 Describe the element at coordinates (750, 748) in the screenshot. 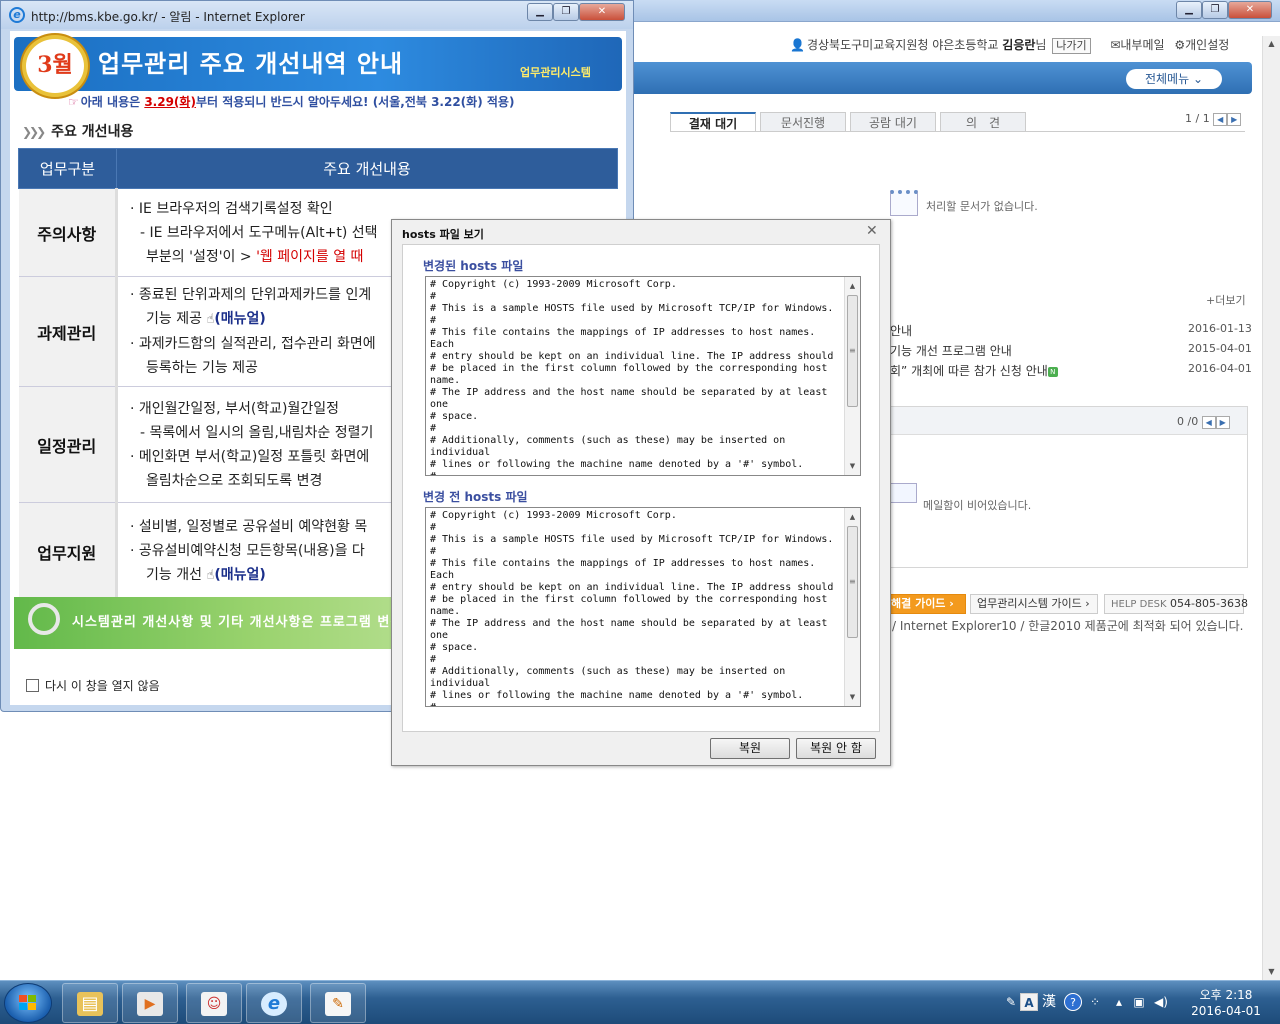

I see `restore-button: 복원` at that location.